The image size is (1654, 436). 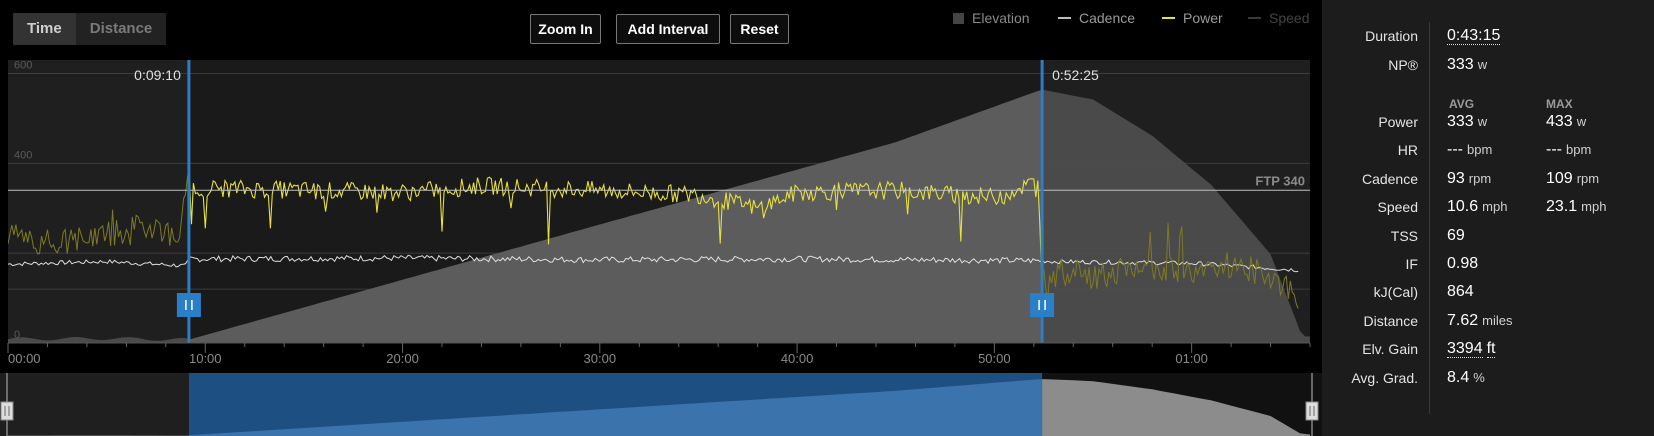 What do you see at coordinates (1404, 236) in the screenshot?
I see `stat-label-tss: TSS` at bounding box center [1404, 236].